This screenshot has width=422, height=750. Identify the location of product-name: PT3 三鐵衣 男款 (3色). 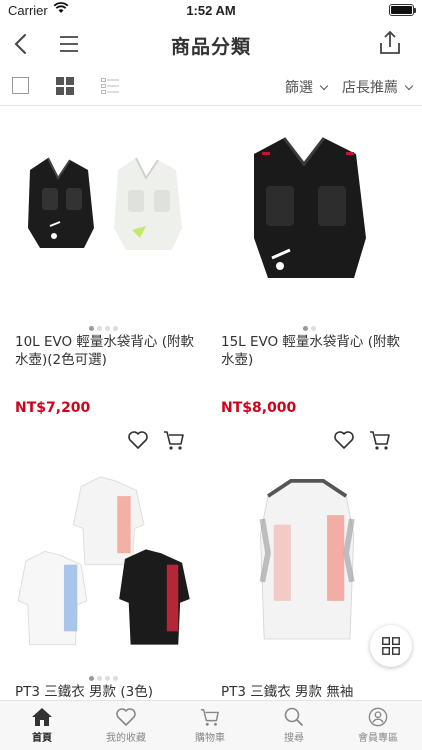
(110, 692).